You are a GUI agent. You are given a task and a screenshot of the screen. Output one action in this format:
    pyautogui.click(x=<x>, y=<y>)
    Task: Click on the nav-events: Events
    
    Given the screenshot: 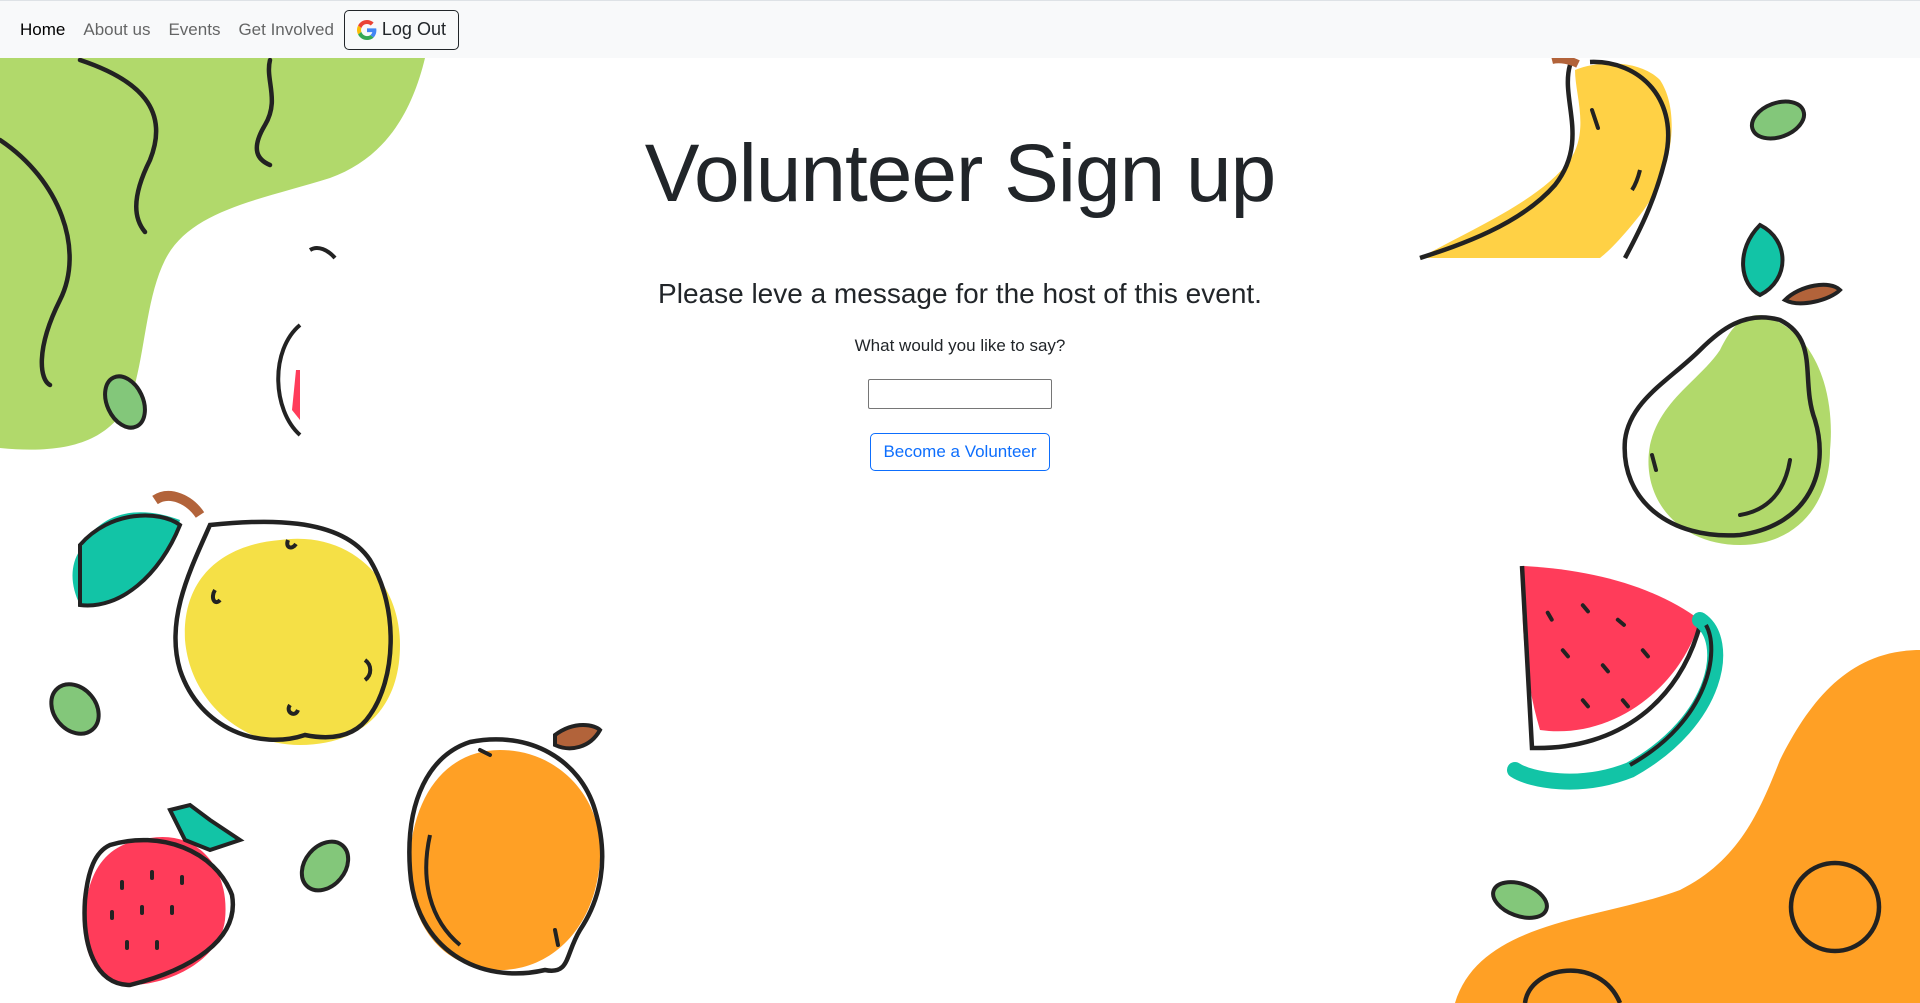 What is the action you would take?
    pyautogui.click(x=194, y=30)
    